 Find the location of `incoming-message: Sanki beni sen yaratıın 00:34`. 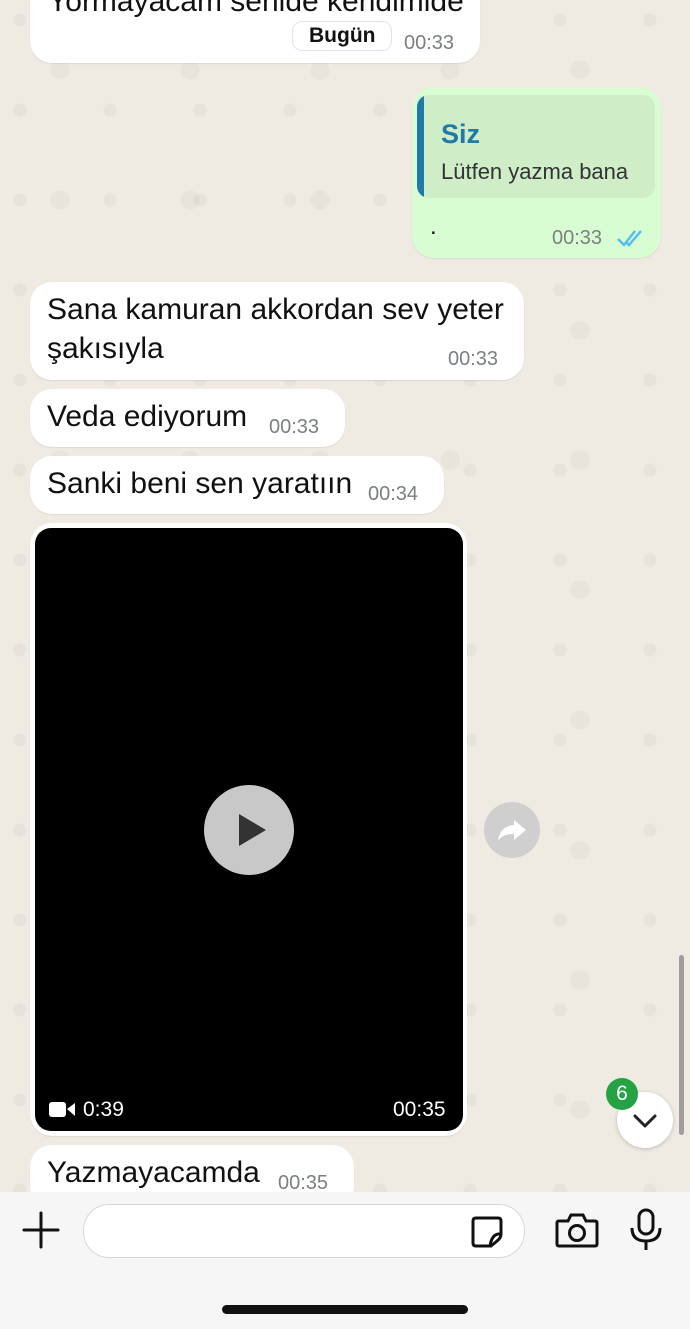

incoming-message: Sanki beni sen yaratıın 00:34 is located at coordinates (237, 485).